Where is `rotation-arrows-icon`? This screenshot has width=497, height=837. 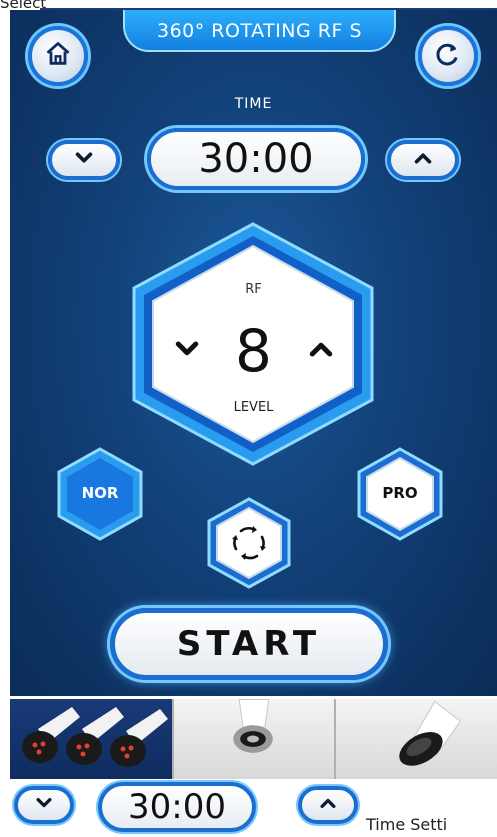
rotation-arrows-icon is located at coordinates (249, 543).